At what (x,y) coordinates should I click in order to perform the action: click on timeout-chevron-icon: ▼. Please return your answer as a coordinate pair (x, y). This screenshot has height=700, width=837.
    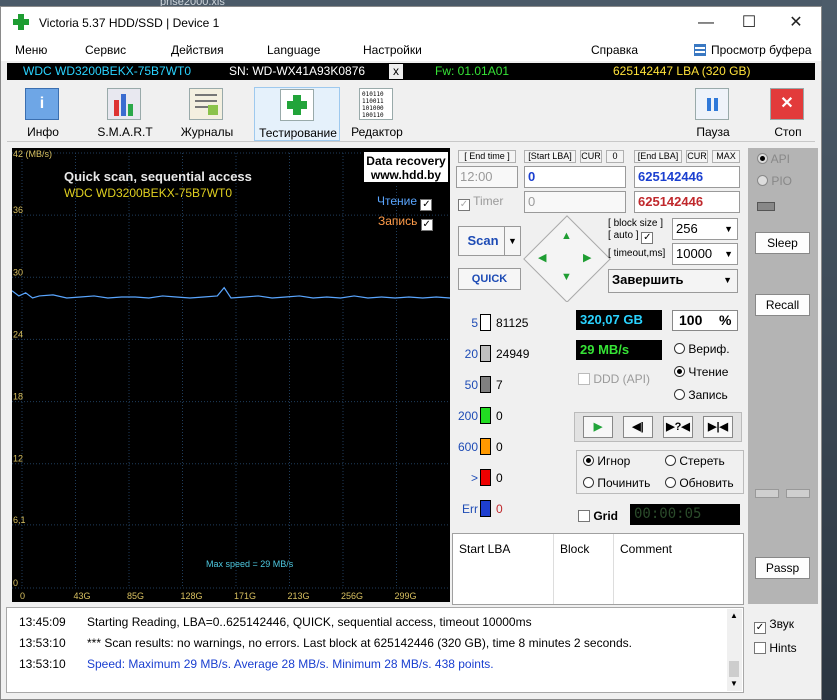
    Looking at the image, I should click on (728, 254).